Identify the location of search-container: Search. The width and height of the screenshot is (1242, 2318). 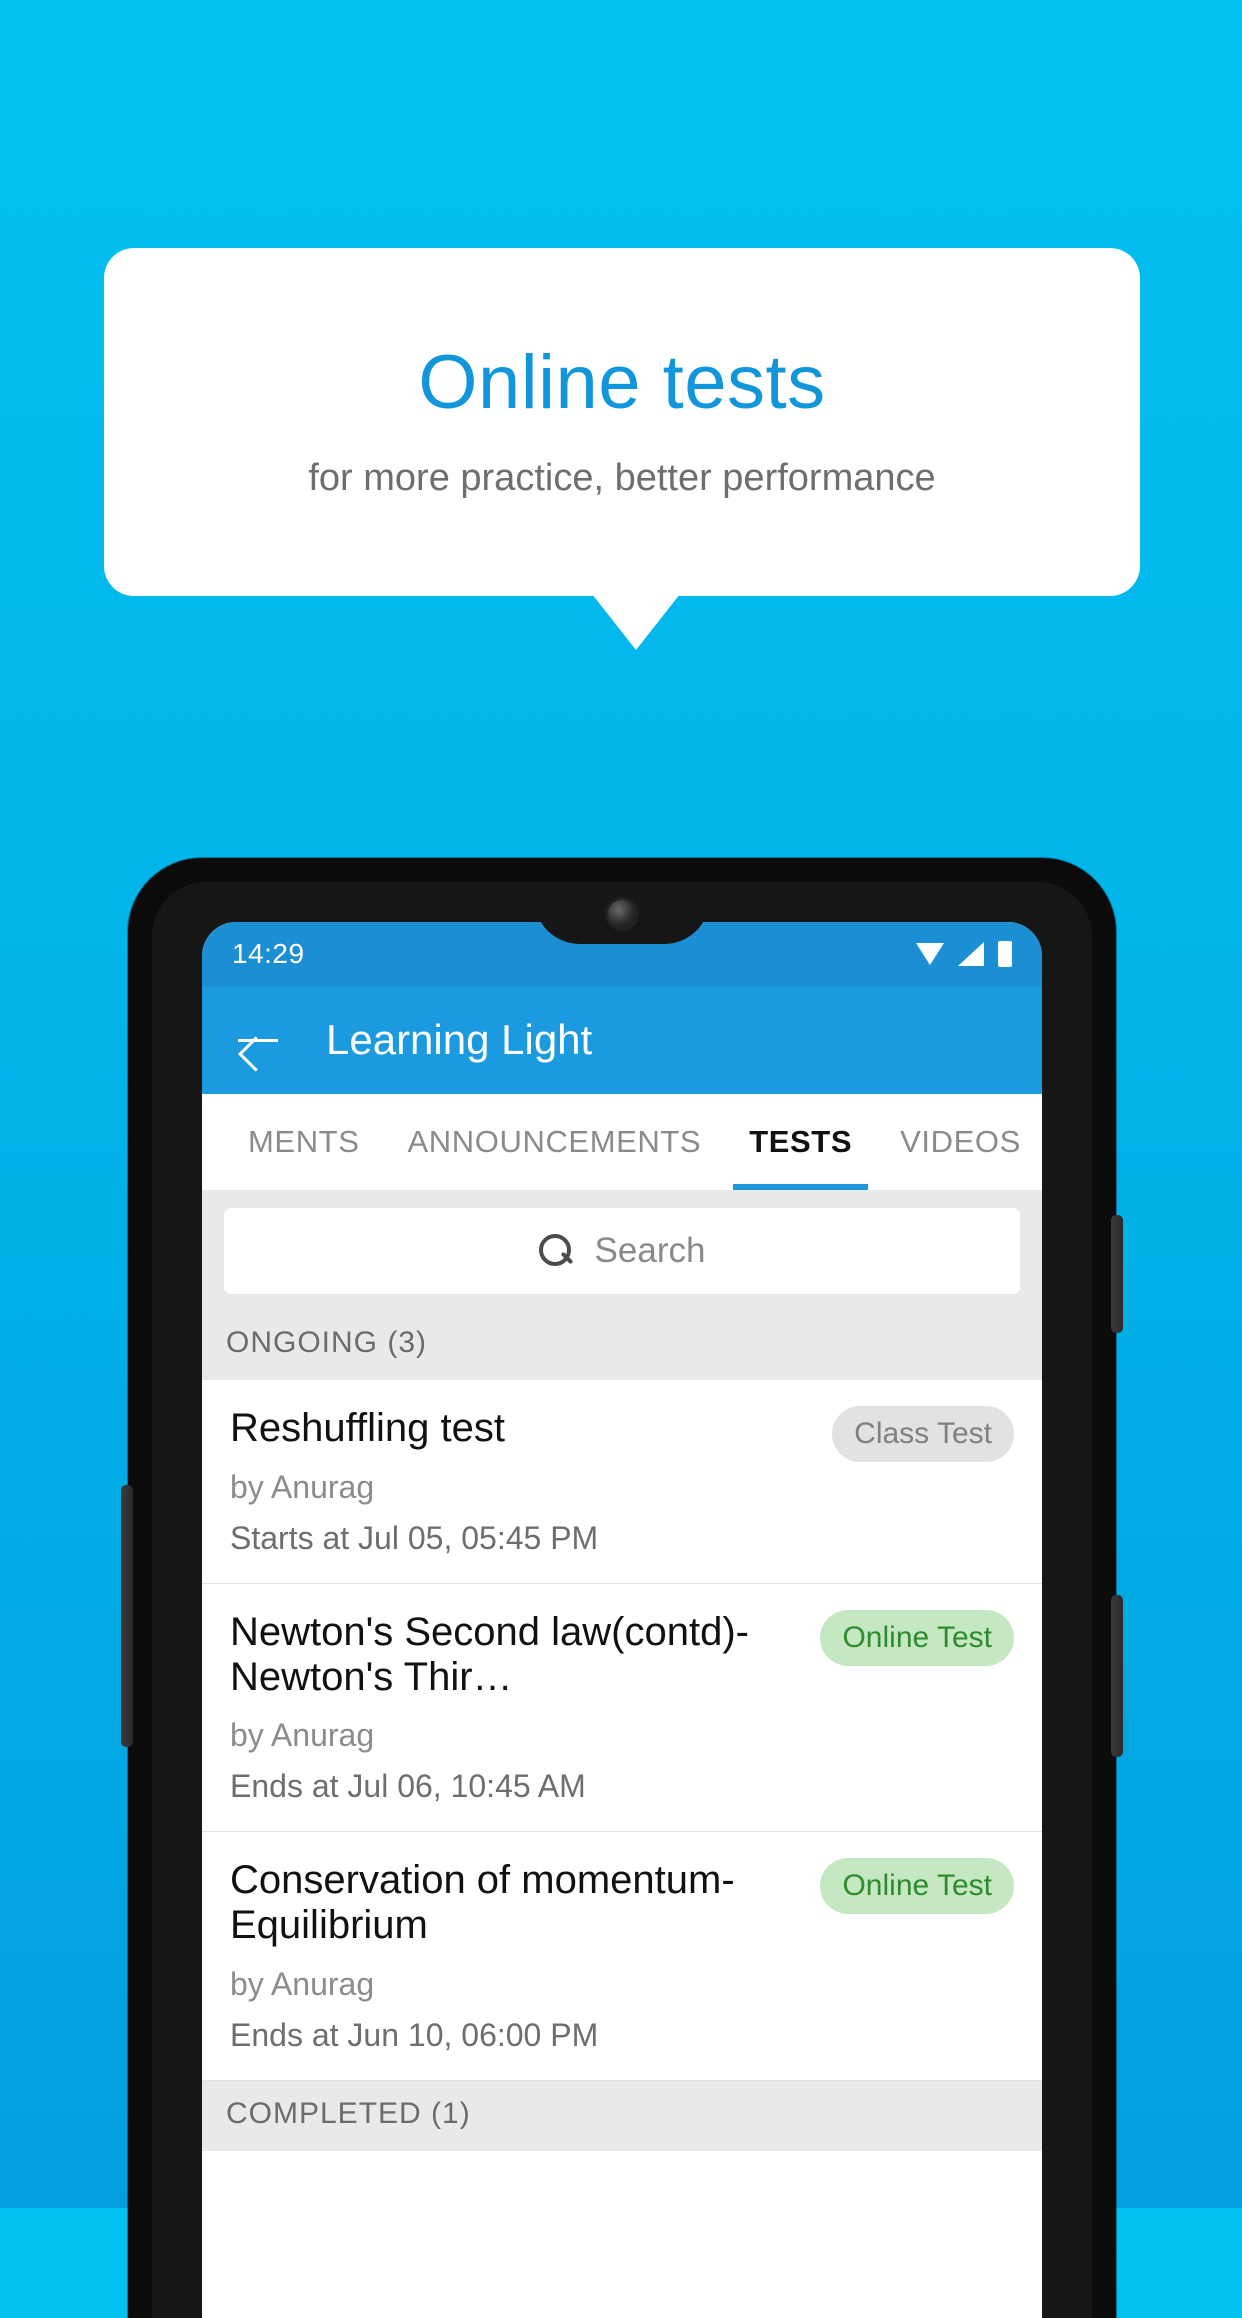
(622, 1250).